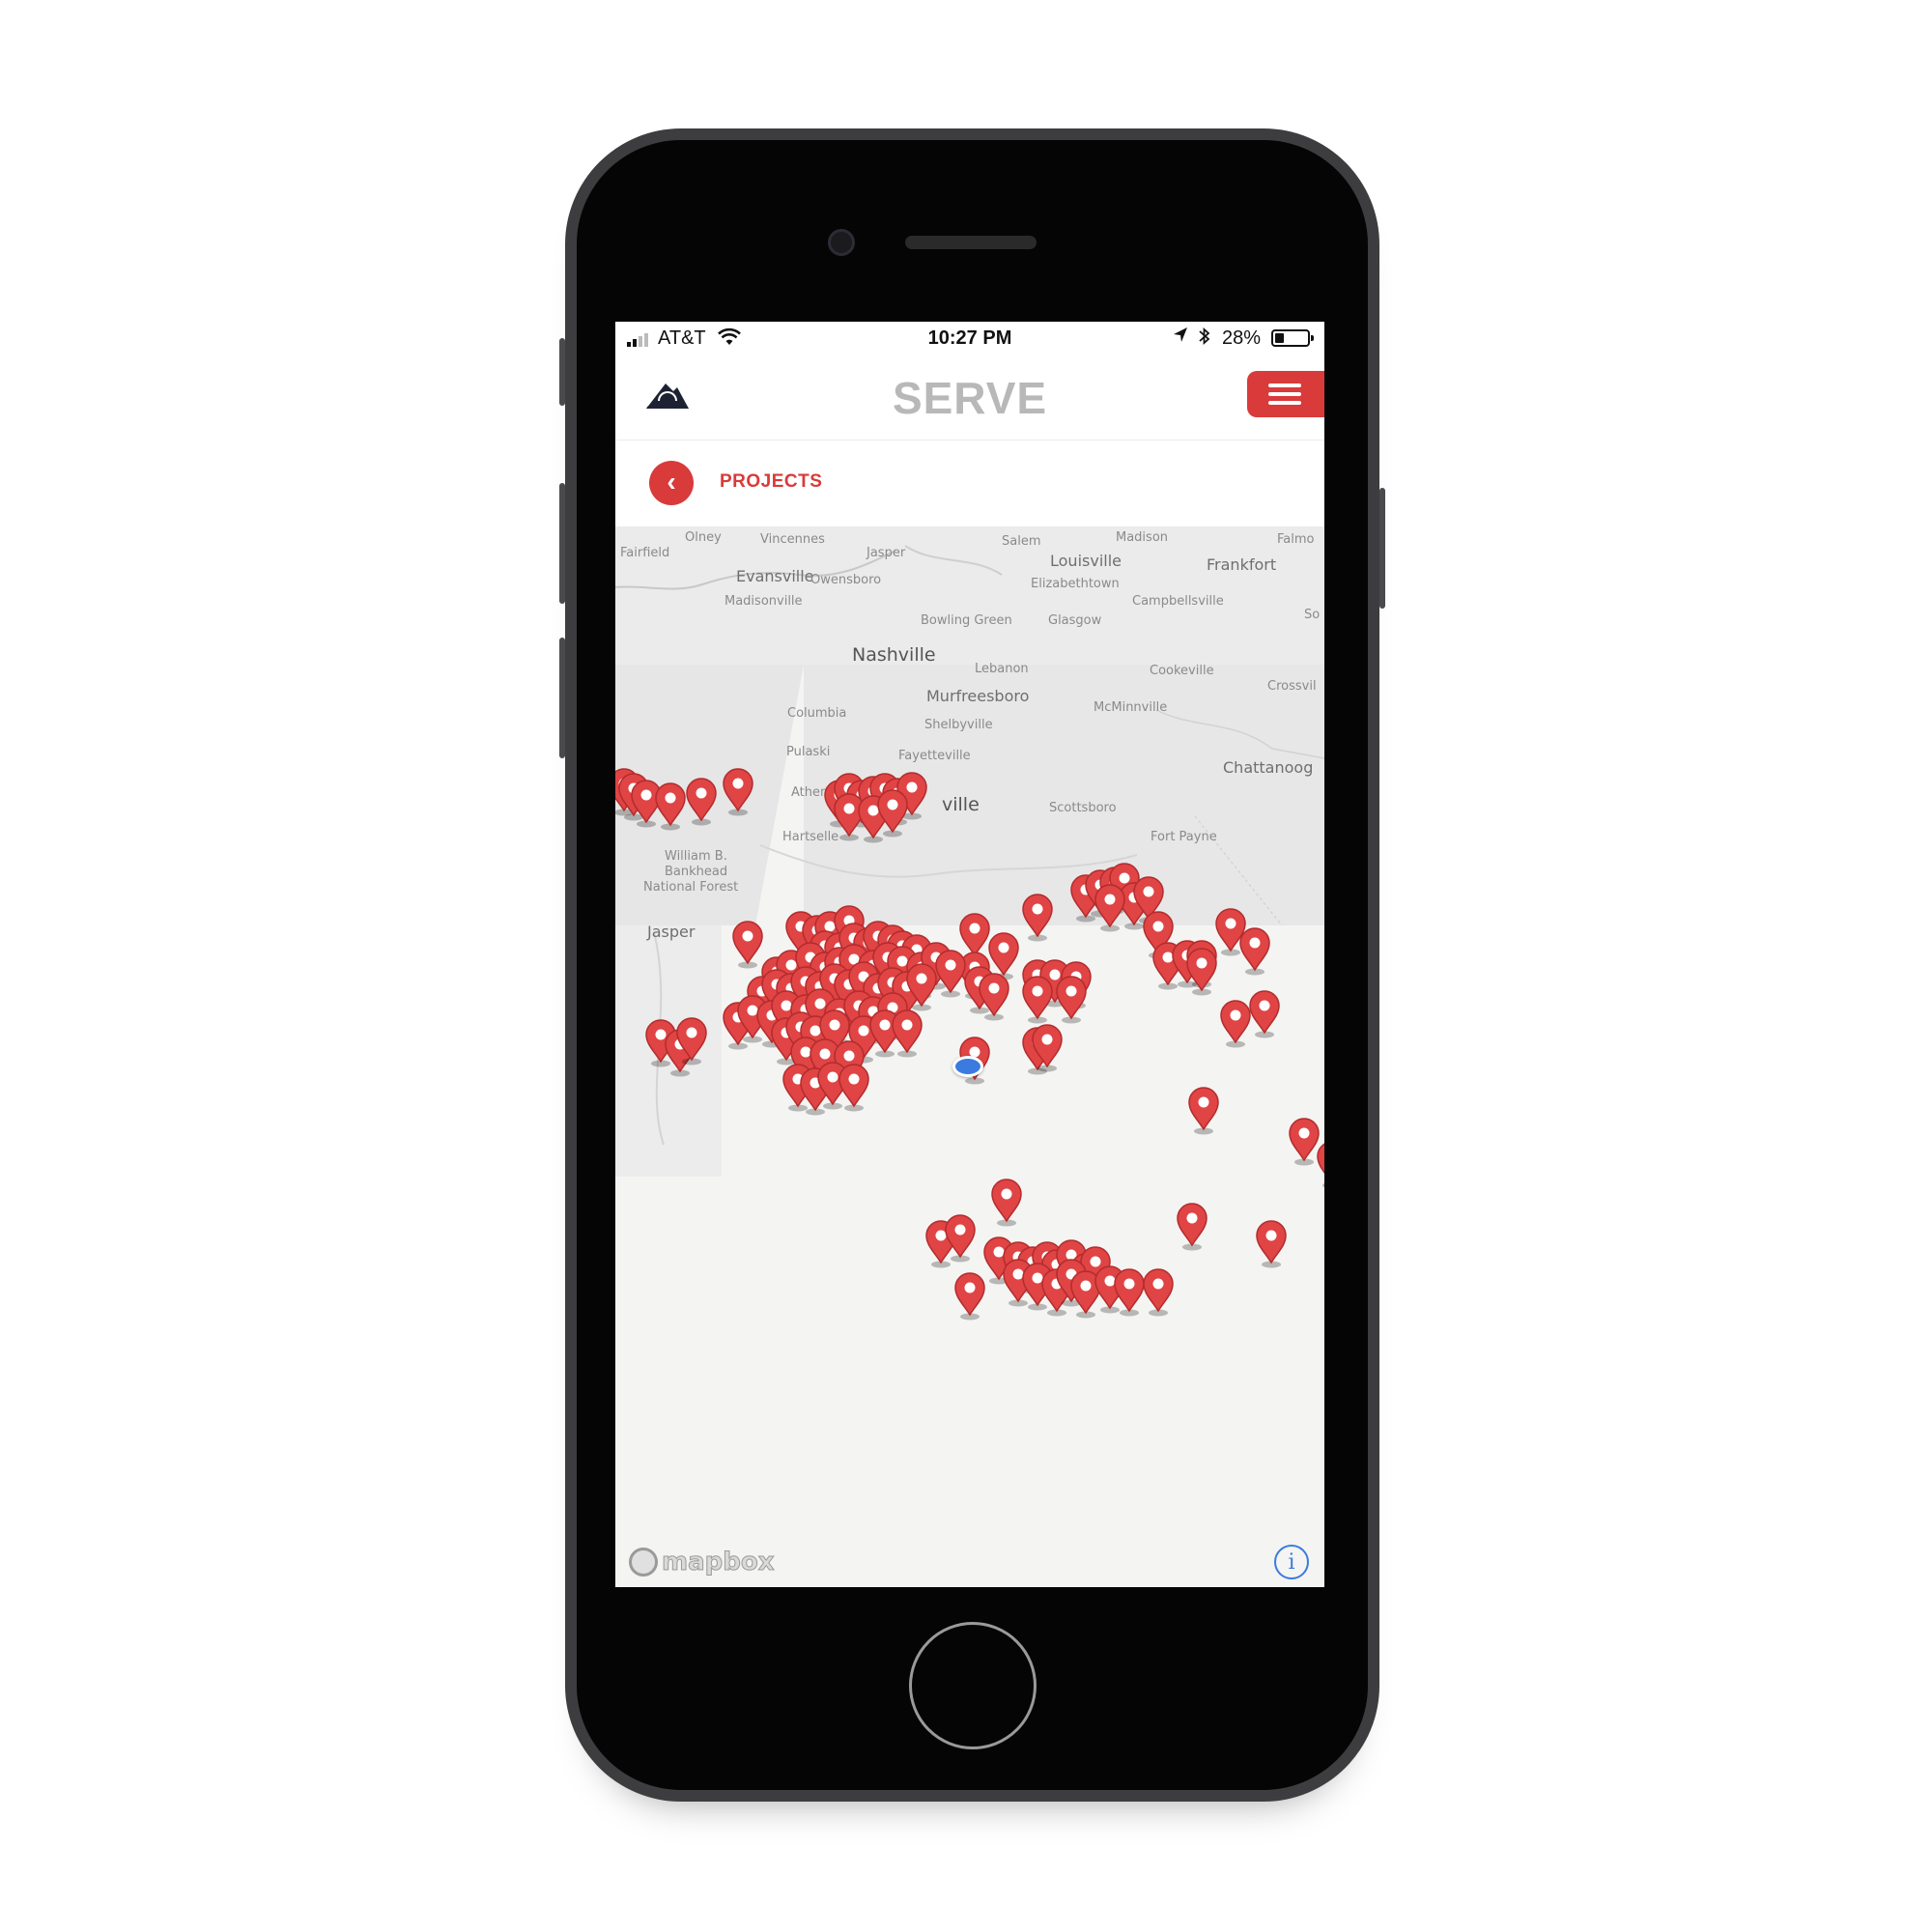 The height and width of the screenshot is (1932, 1932). What do you see at coordinates (1180, 334) in the screenshot?
I see `location-arrow-icon` at bounding box center [1180, 334].